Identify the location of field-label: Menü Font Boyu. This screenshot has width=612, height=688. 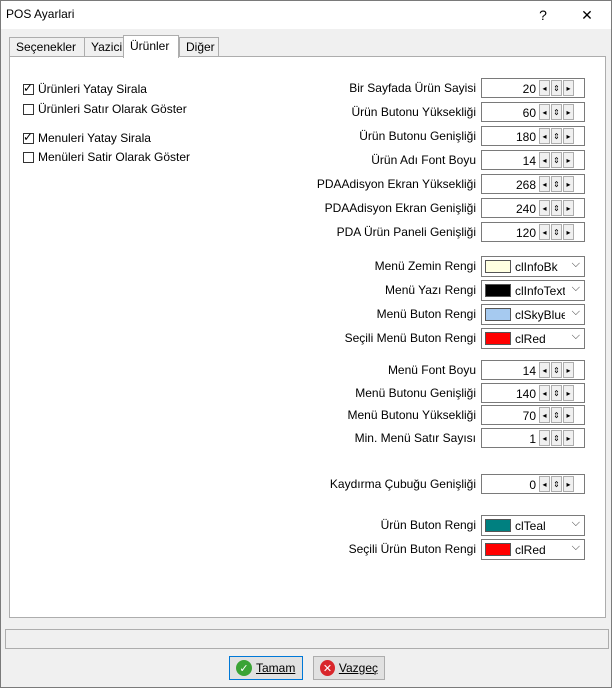
(431, 370).